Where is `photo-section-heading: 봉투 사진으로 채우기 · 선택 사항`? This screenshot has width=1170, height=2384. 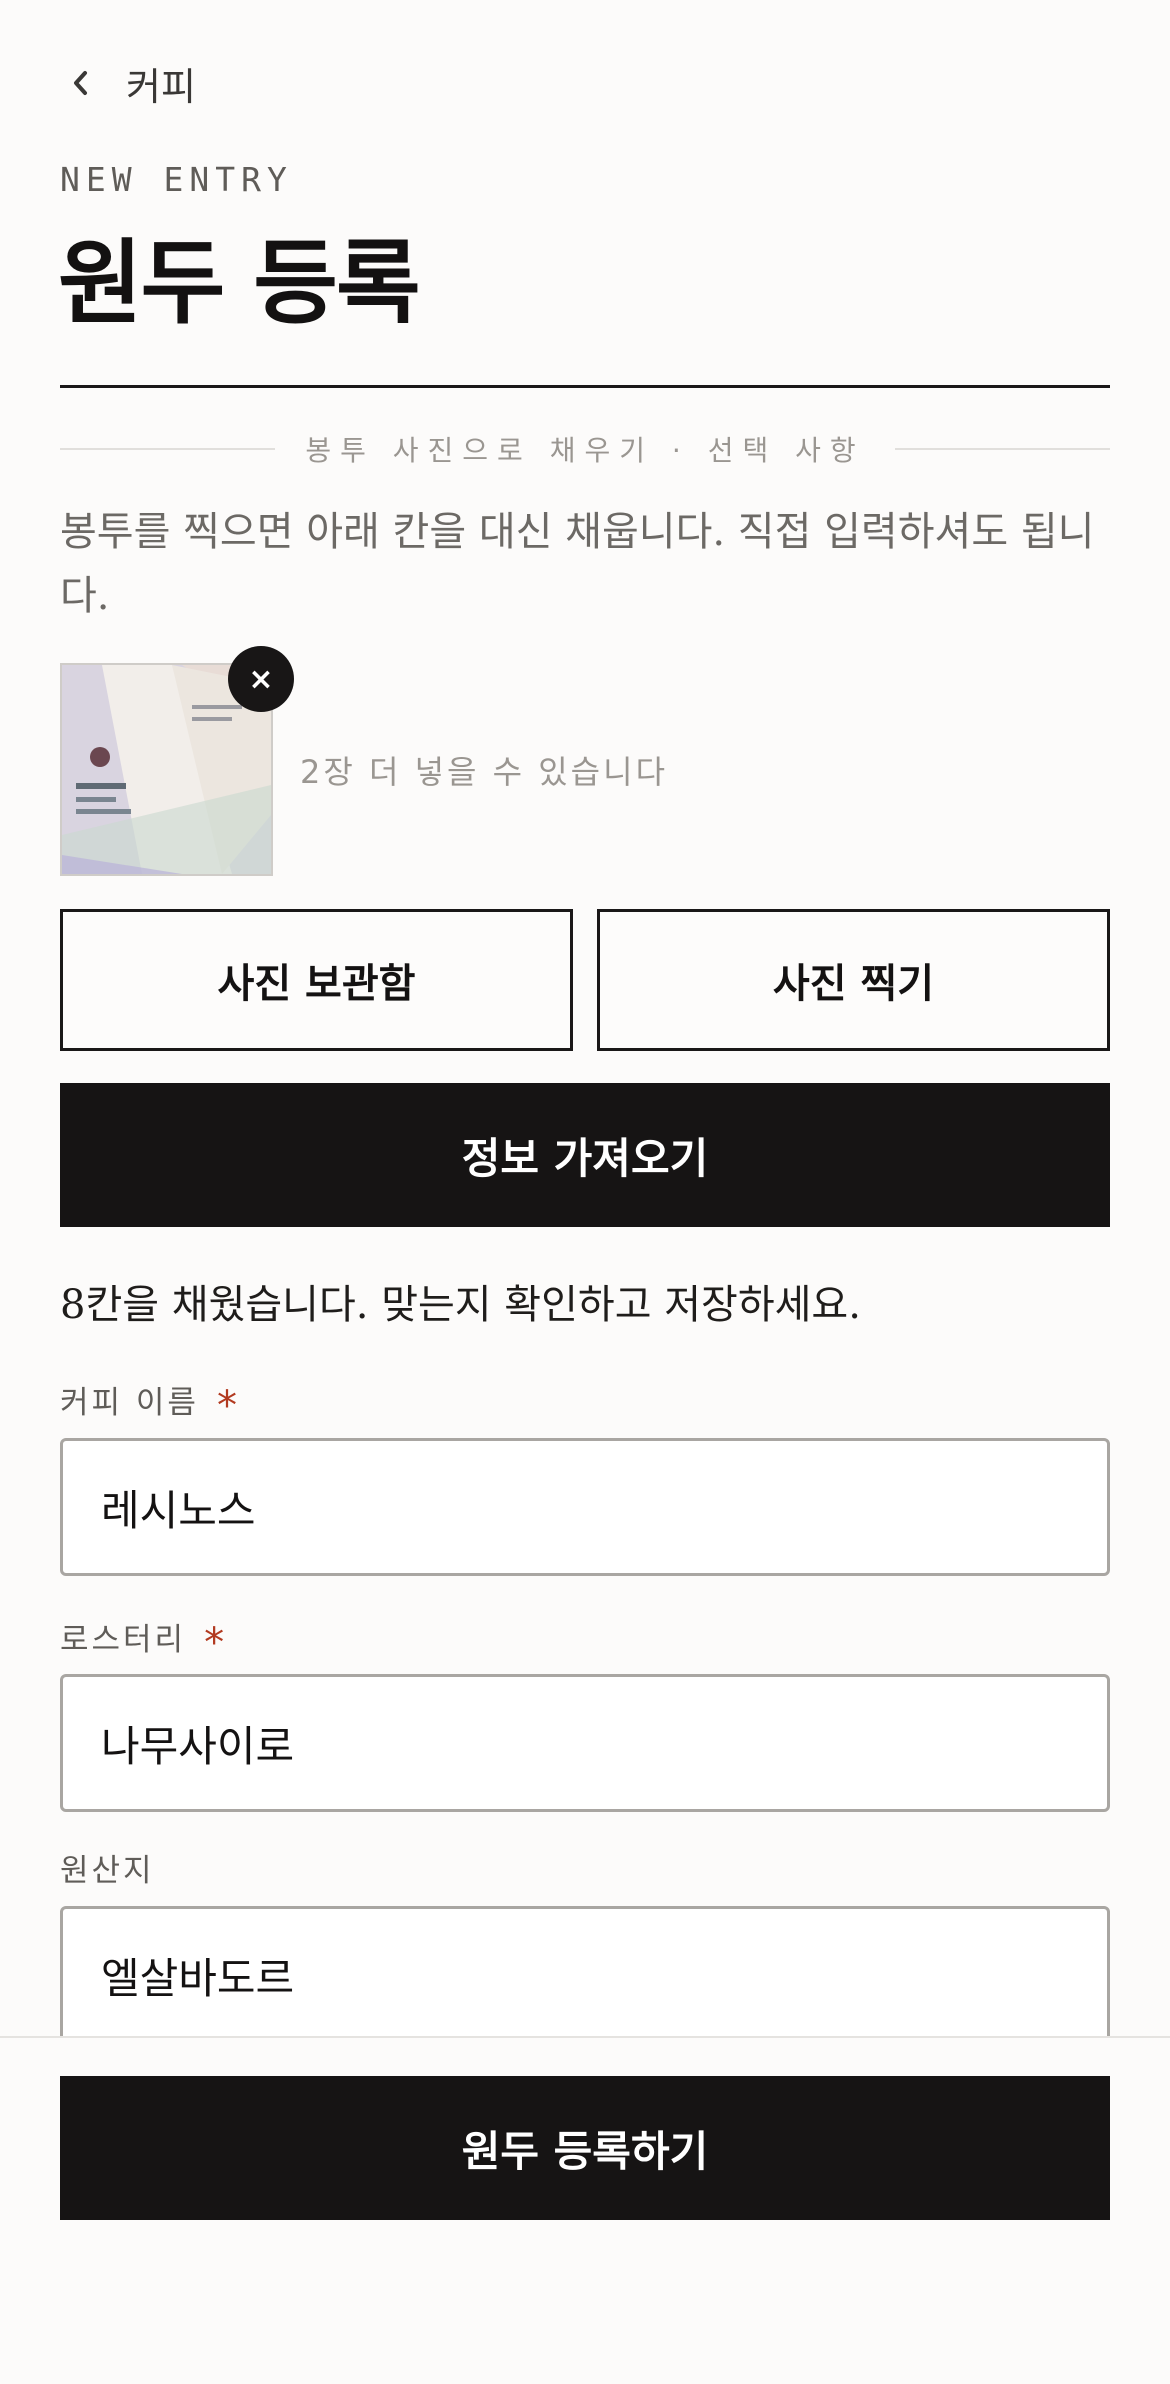
photo-section-heading: 봉투 사진으로 채우기 · 선택 사항 is located at coordinates (585, 450).